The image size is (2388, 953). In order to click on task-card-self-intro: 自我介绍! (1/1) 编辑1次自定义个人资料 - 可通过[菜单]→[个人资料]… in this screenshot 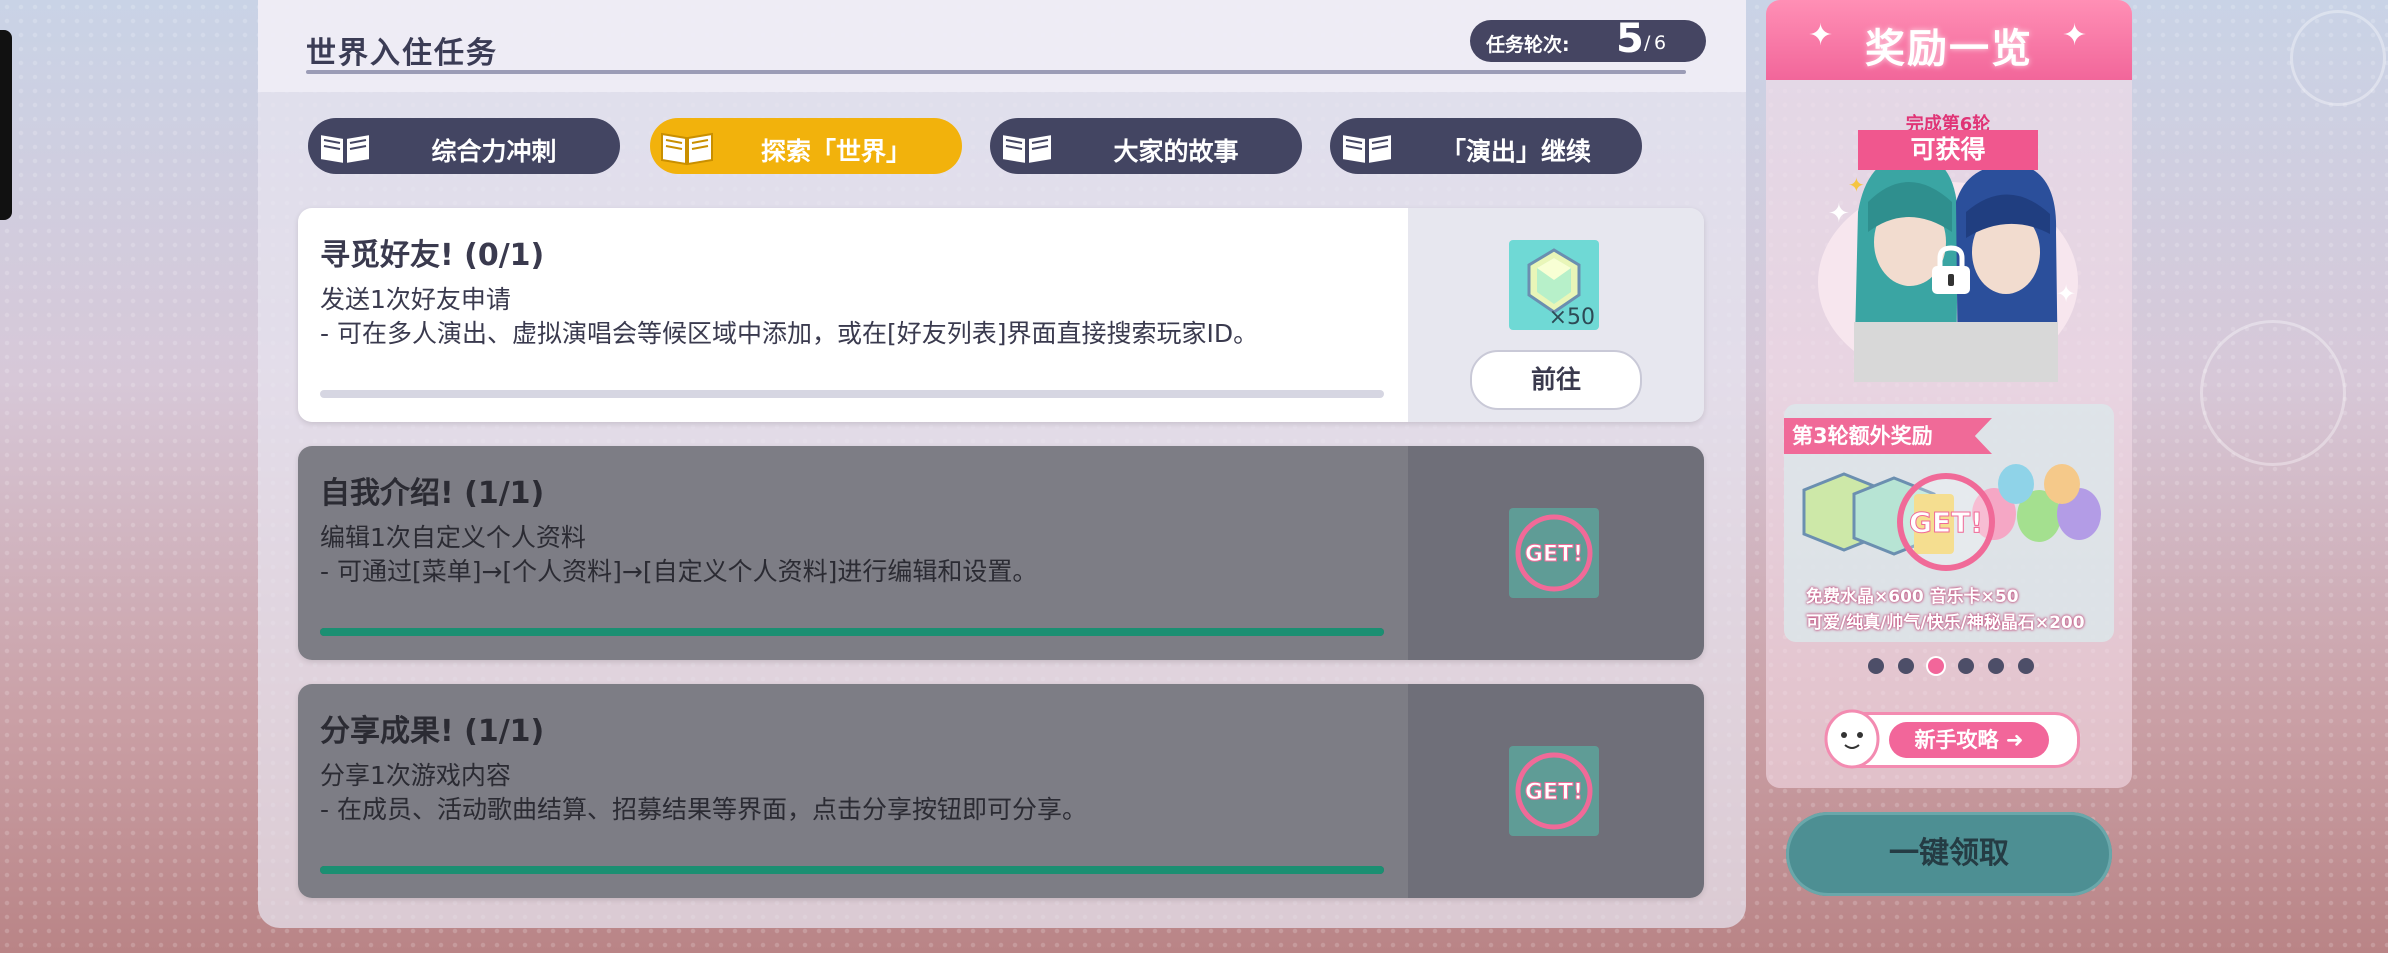, I will do `click(1001, 553)`.